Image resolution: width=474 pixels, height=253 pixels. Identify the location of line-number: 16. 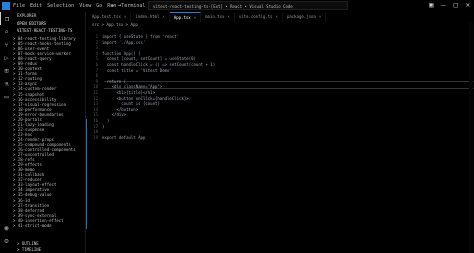
(95, 120).